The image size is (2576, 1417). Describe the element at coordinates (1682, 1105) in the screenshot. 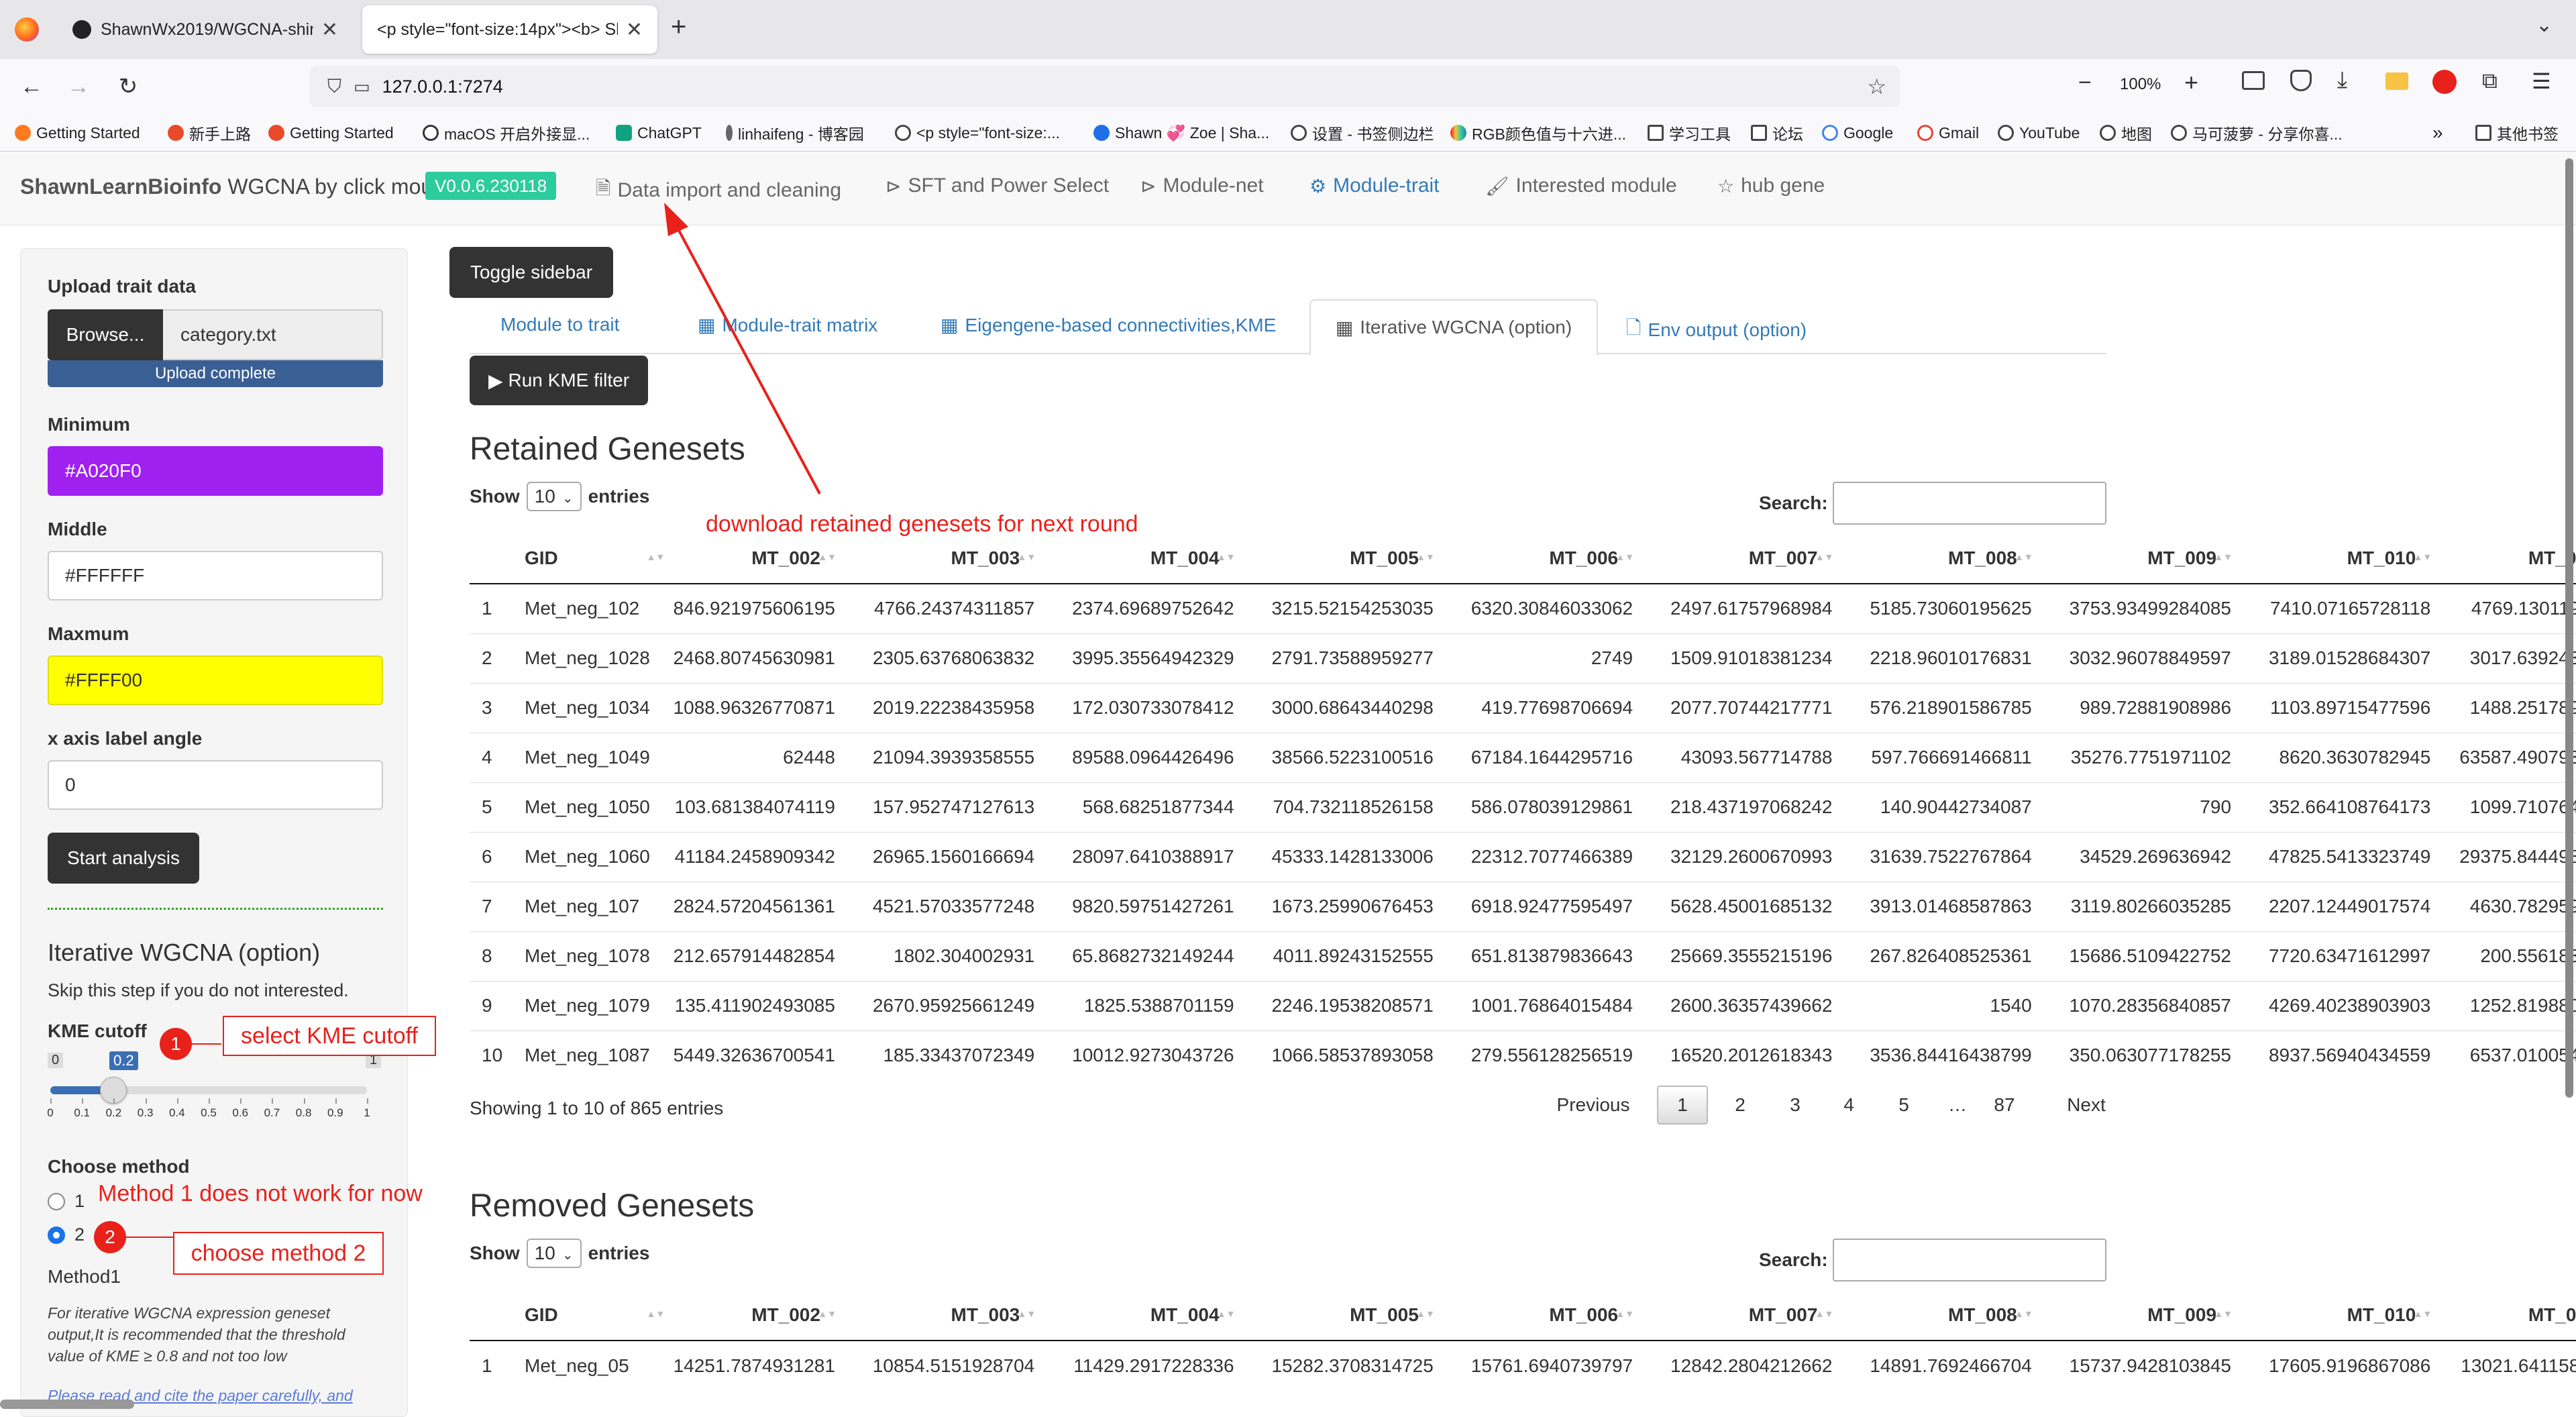

I see `page-button: 1` at that location.